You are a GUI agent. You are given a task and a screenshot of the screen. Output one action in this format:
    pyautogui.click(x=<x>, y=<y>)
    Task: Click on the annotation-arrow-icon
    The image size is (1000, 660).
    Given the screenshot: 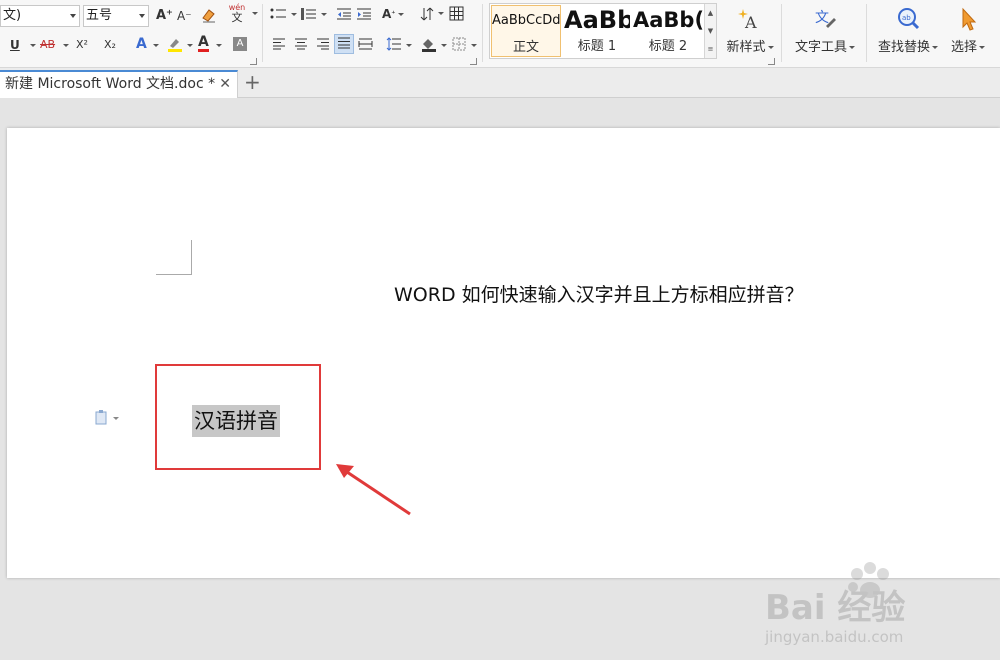 What is the action you would take?
    pyautogui.click(x=373, y=490)
    